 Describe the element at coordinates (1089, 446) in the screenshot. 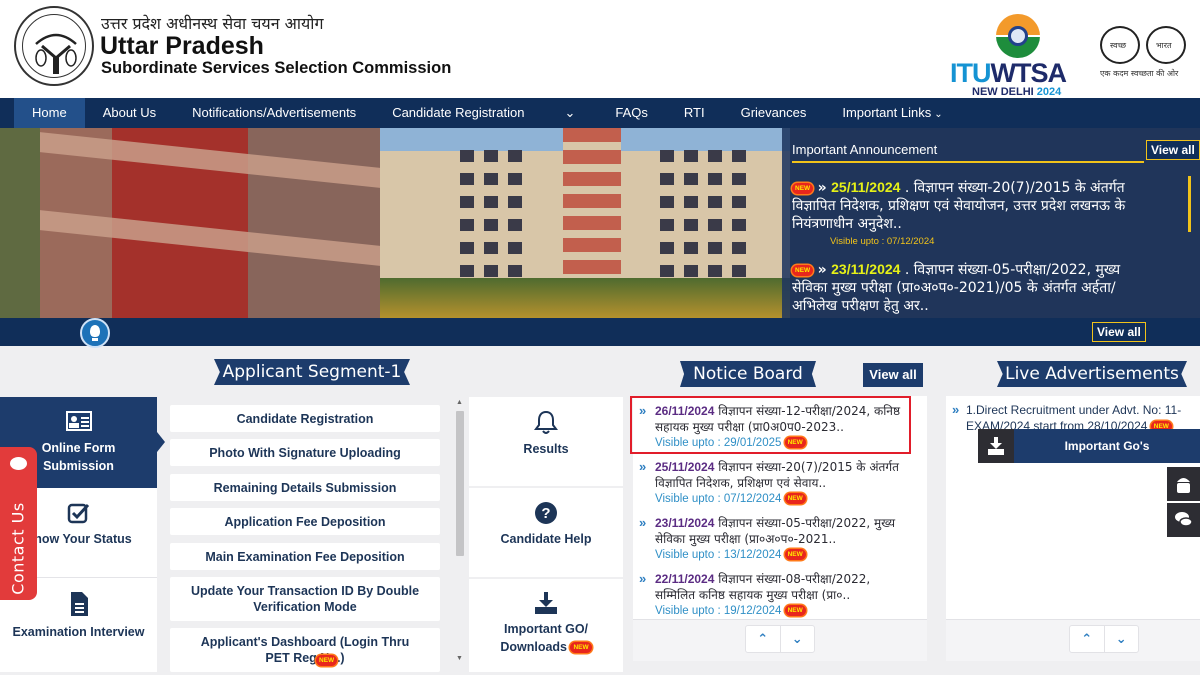

I see `important-gos-button: Important Go's` at that location.